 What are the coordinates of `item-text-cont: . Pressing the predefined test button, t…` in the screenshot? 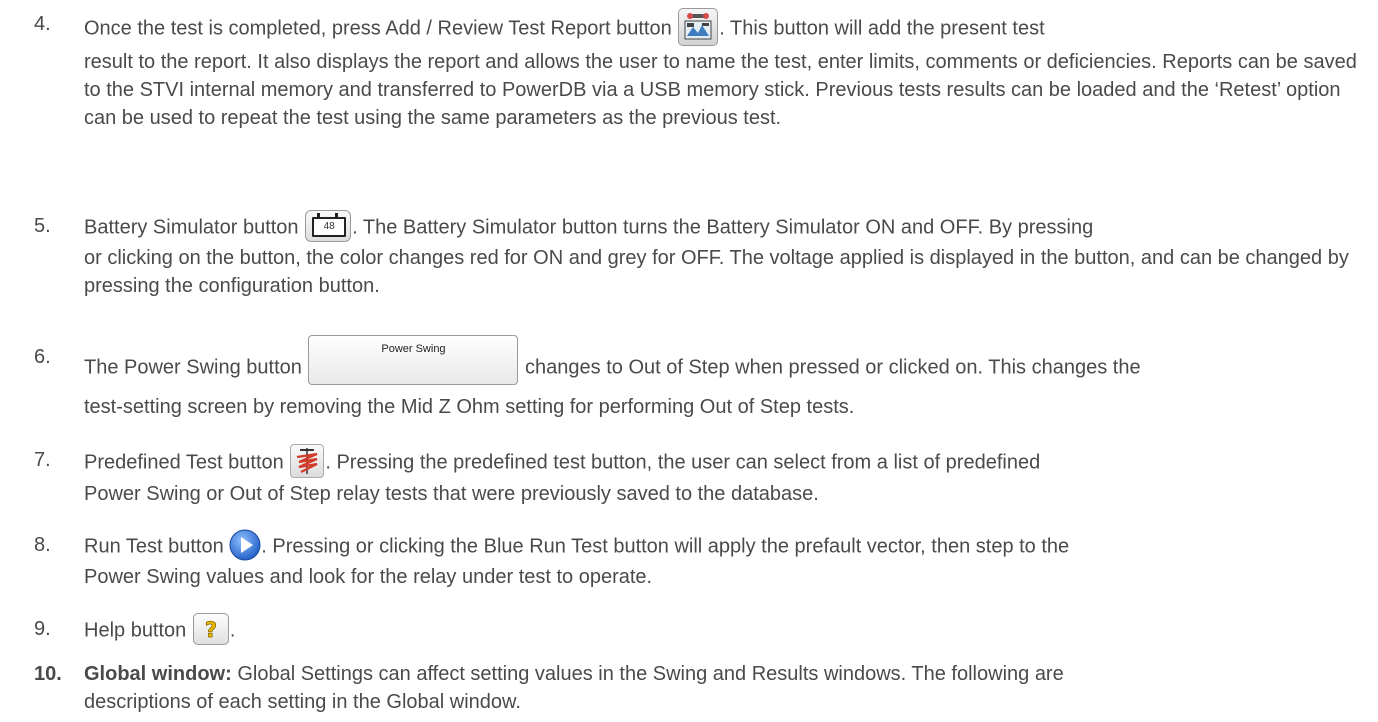 It's located at (683, 462).